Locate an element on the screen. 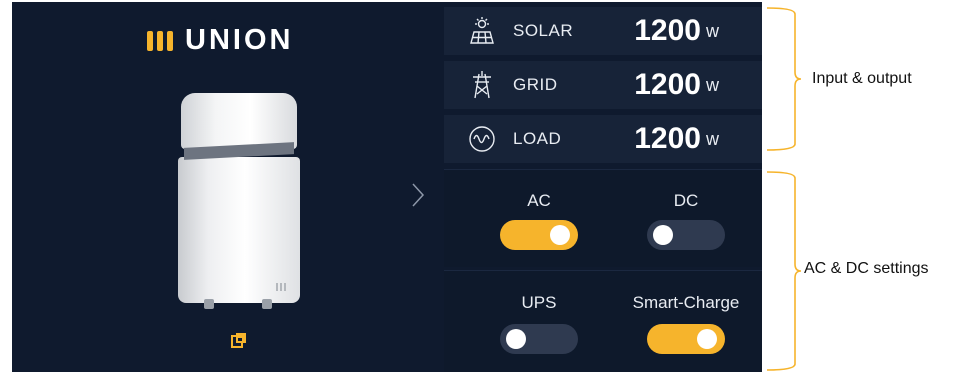 This screenshot has width=961, height=376. dc-label: DC is located at coordinates (686, 200).